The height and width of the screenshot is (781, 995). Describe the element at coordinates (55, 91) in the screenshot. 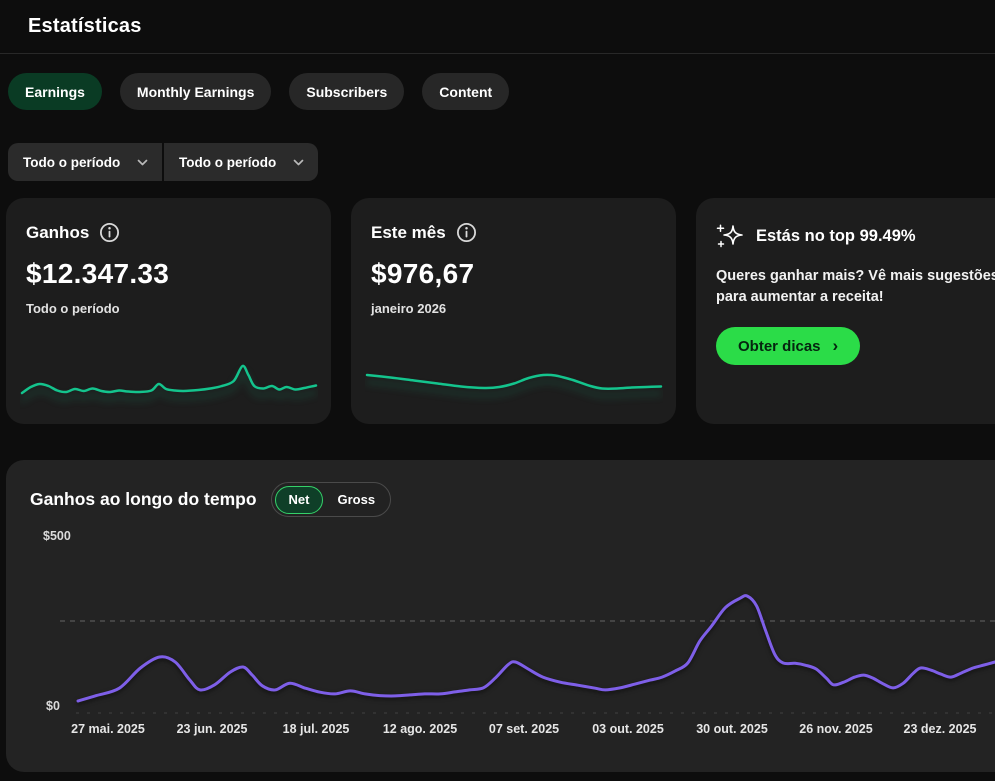

I see `tab-earnings: Earnings` at that location.